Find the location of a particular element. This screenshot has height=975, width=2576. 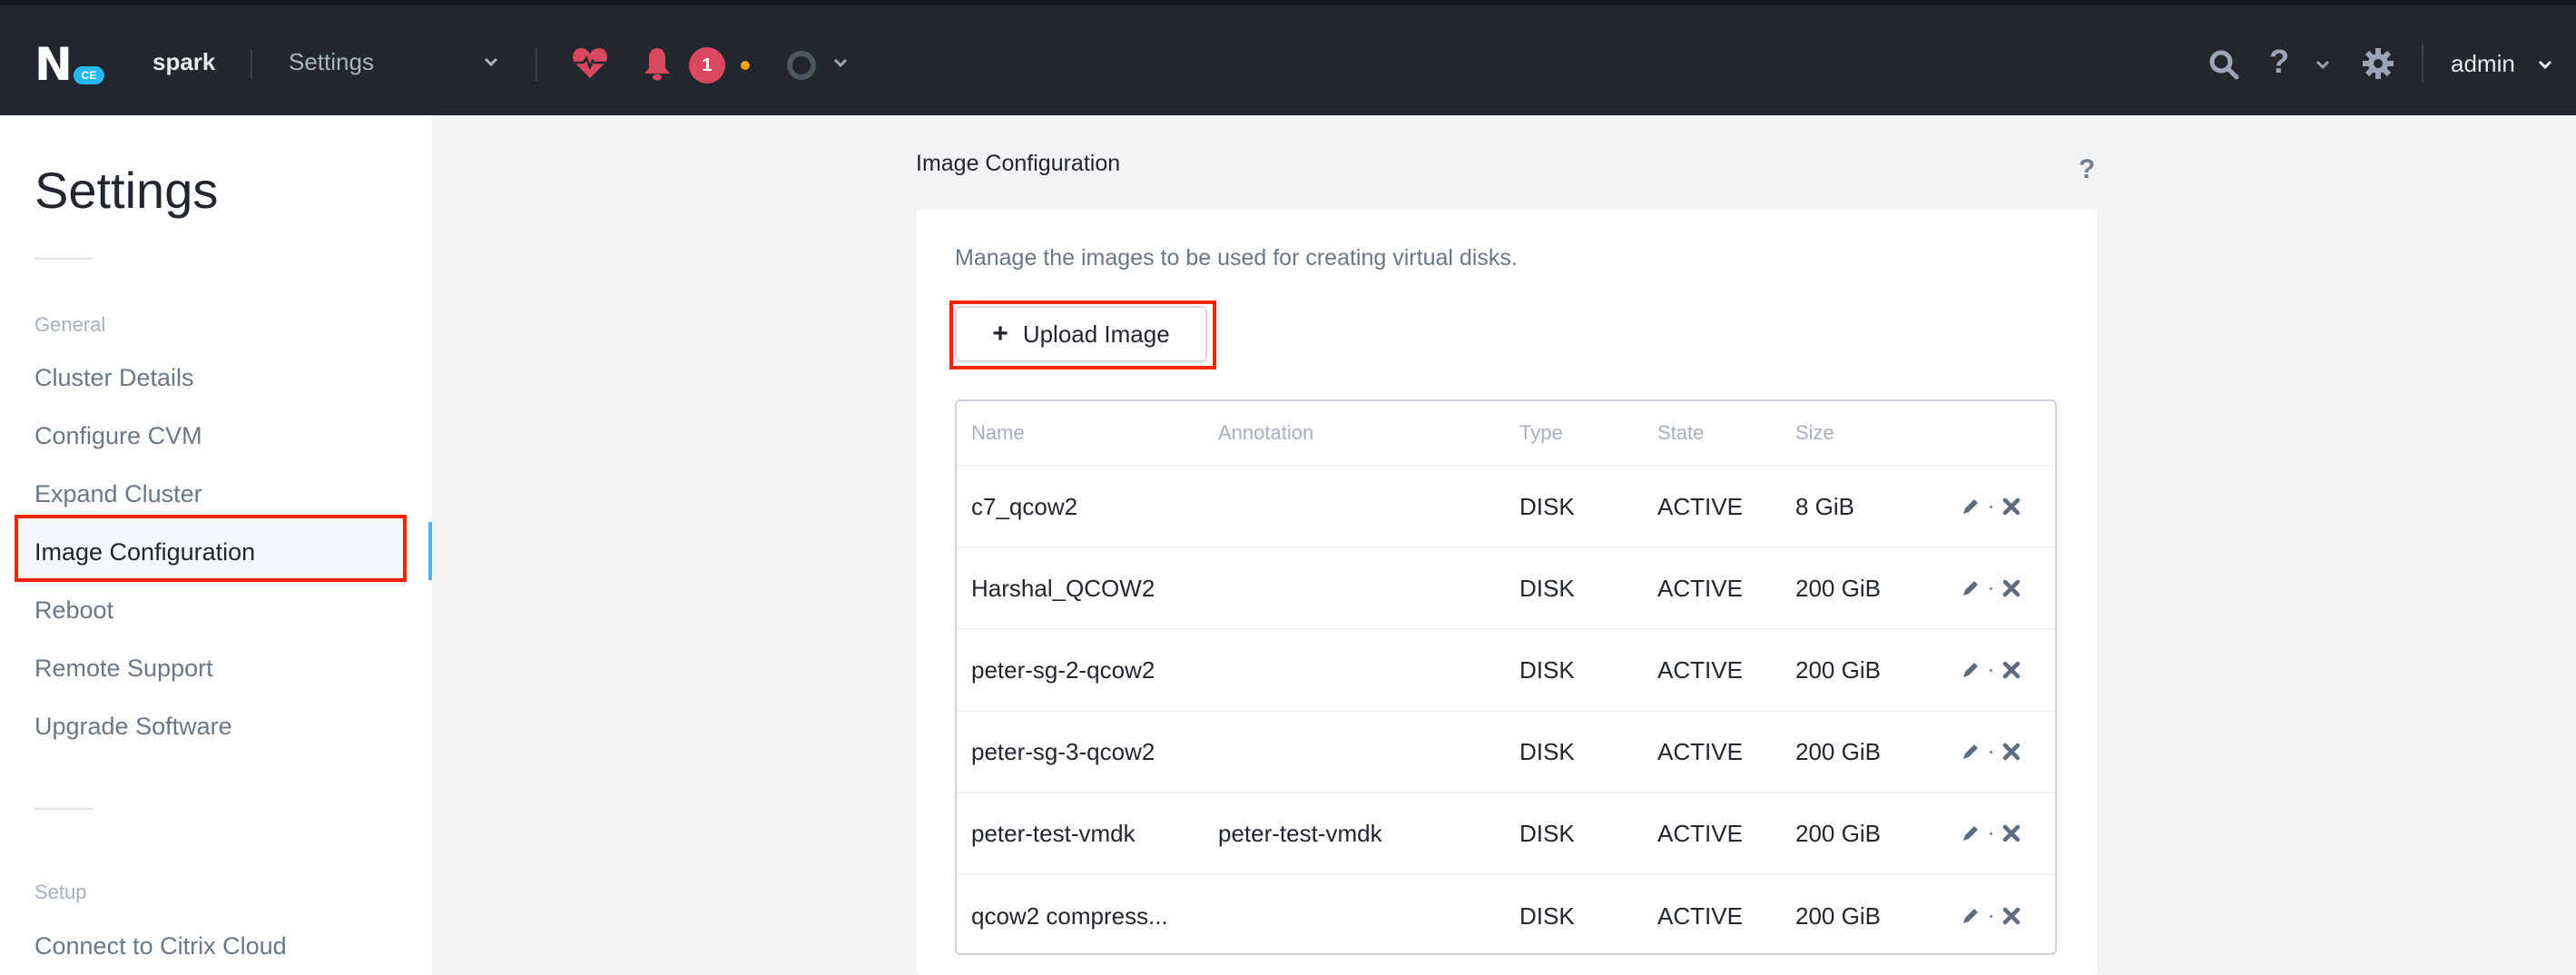

gear-icon is located at coordinates (2378, 63).